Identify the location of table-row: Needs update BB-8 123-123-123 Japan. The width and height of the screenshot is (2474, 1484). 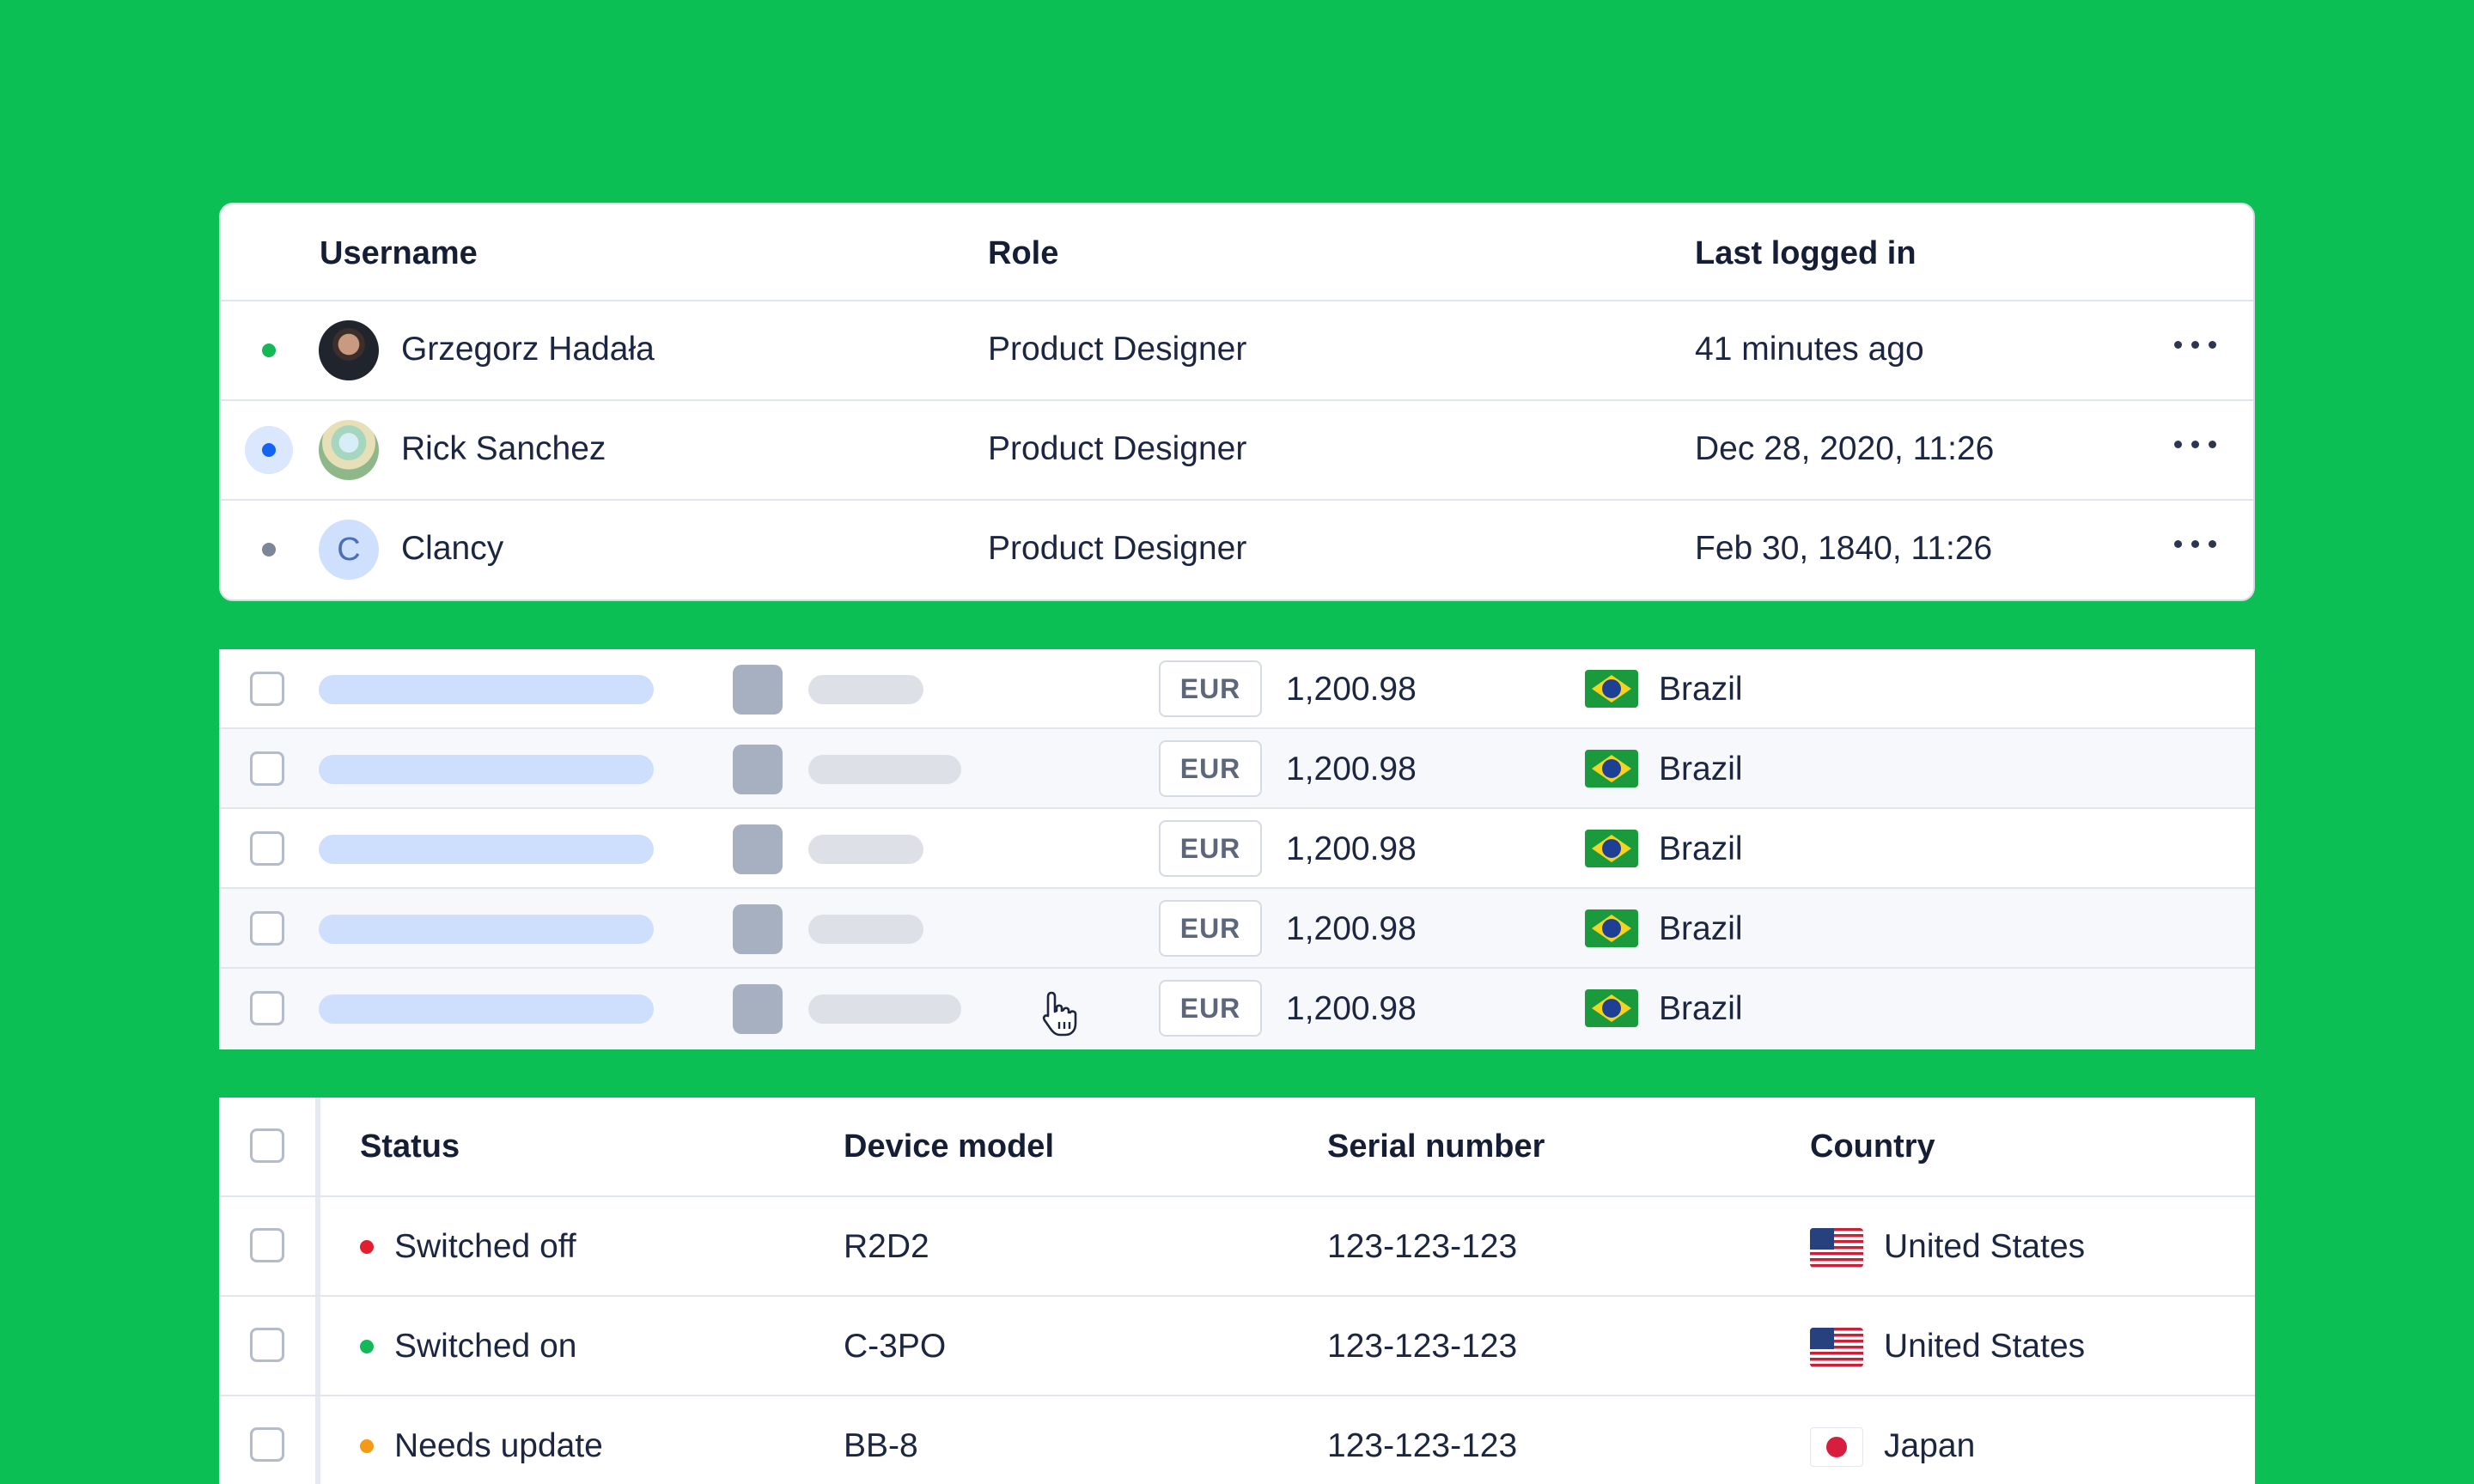
(1237, 1440).